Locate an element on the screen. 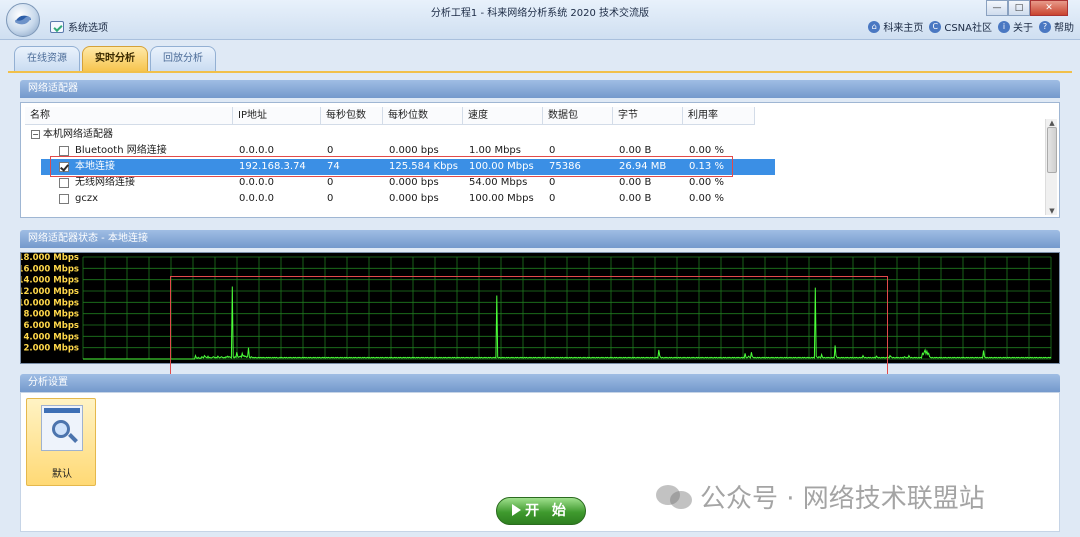 Image resolution: width=1080 pixels, height=537 pixels. chat-bubbles-icon is located at coordinates (674, 497).